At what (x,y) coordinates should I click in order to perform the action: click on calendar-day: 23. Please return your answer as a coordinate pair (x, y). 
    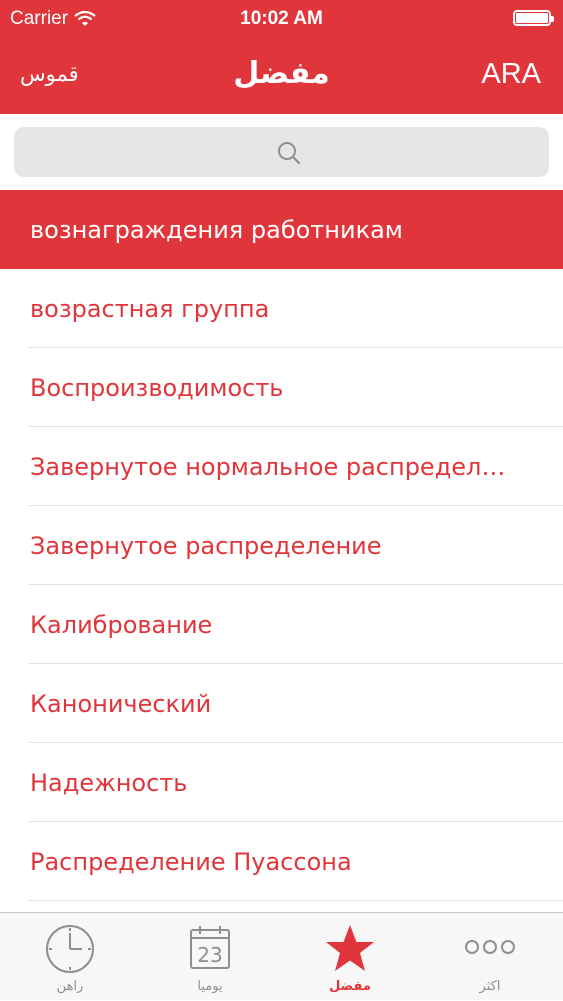
    Looking at the image, I should click on (209, 955).